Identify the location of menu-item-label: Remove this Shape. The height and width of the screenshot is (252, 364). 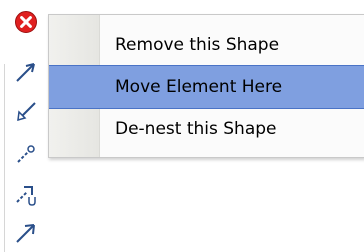
(197, 45).